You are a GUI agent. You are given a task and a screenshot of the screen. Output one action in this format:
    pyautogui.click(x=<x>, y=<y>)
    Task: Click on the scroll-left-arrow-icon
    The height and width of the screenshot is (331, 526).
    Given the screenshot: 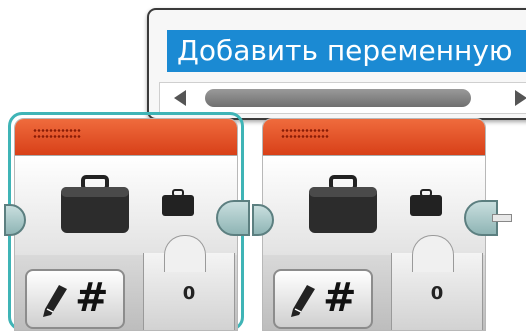 What is the action you would take?
    pyautogui.click(x=180, y=98)
    